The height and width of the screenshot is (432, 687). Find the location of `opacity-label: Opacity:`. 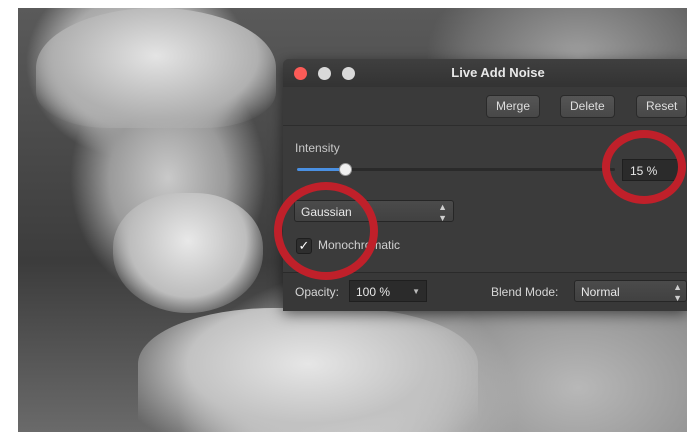

opacity-label: Opacity: is located at coordinates (317, 292).